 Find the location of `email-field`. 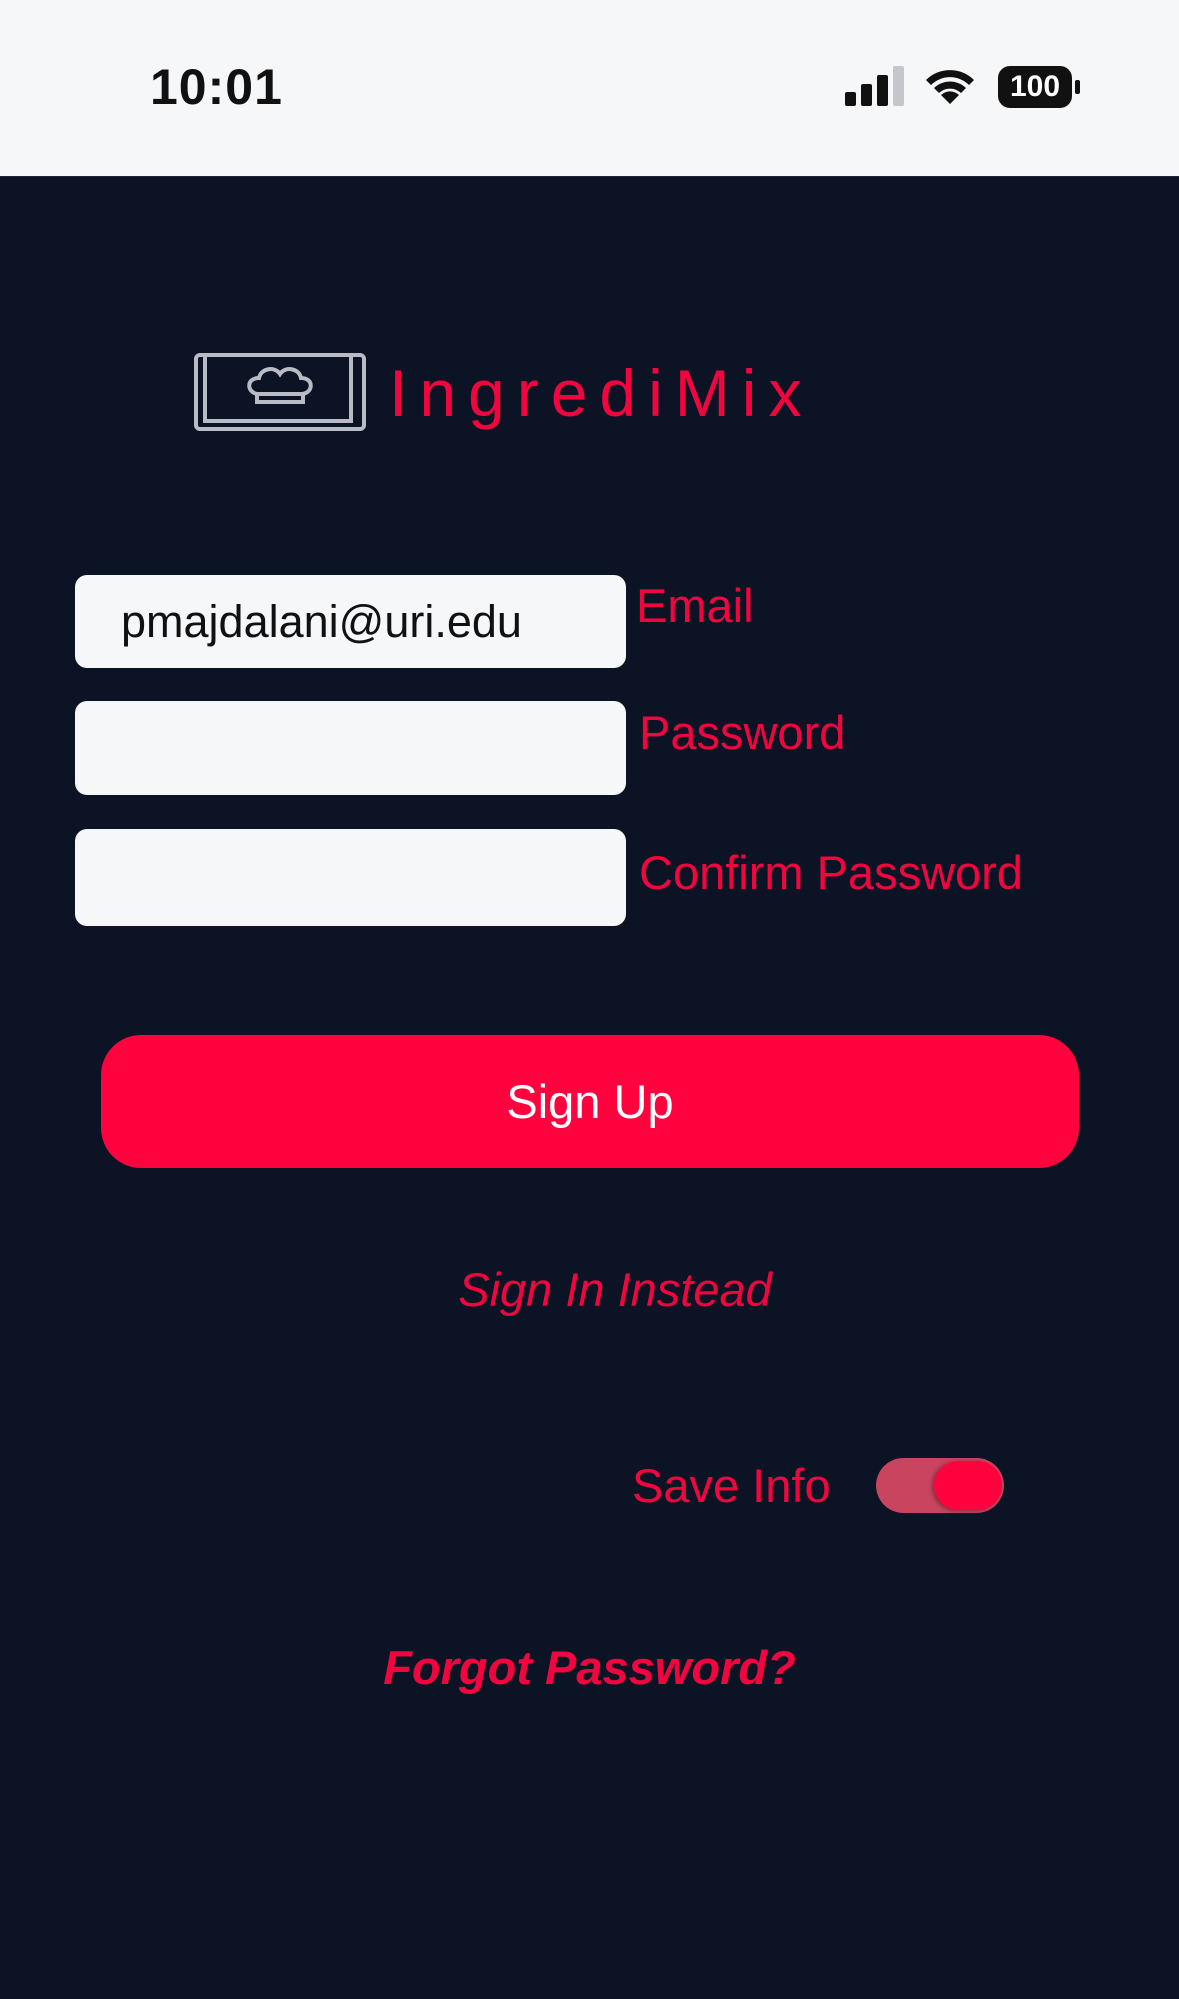

email-field is located at coordinates (350, 621).